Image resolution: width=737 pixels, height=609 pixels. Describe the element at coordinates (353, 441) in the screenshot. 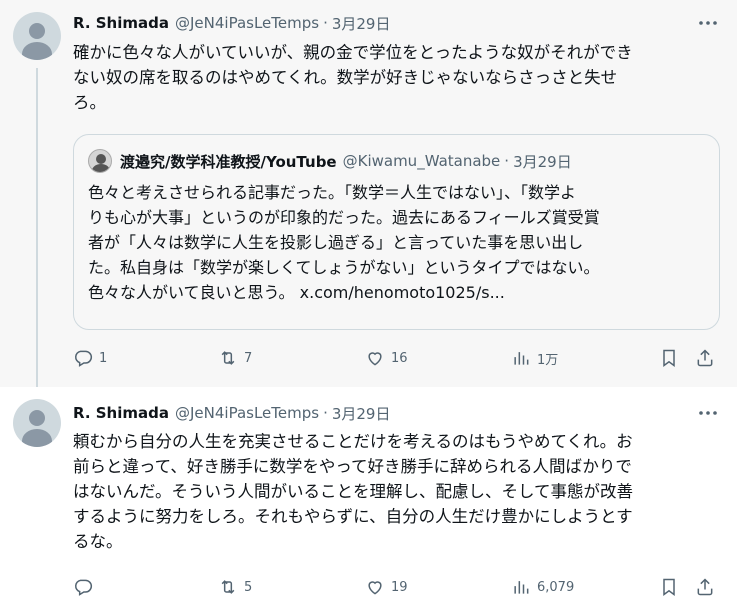

I see `tweet-text-line: 頼むから自分の人生を充実させることだけを考えるのはもうやめてくれ。お` at that location.